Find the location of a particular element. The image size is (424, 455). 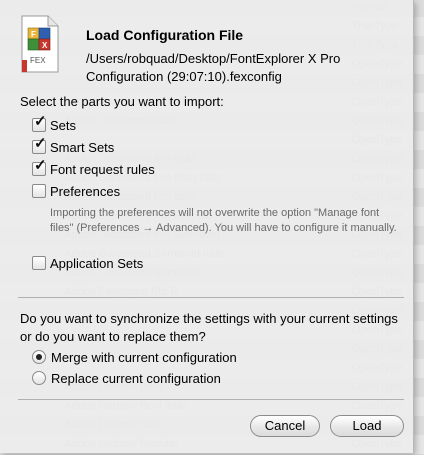

fex-file-icon: F X FEX is located at coordinates (40, 45).